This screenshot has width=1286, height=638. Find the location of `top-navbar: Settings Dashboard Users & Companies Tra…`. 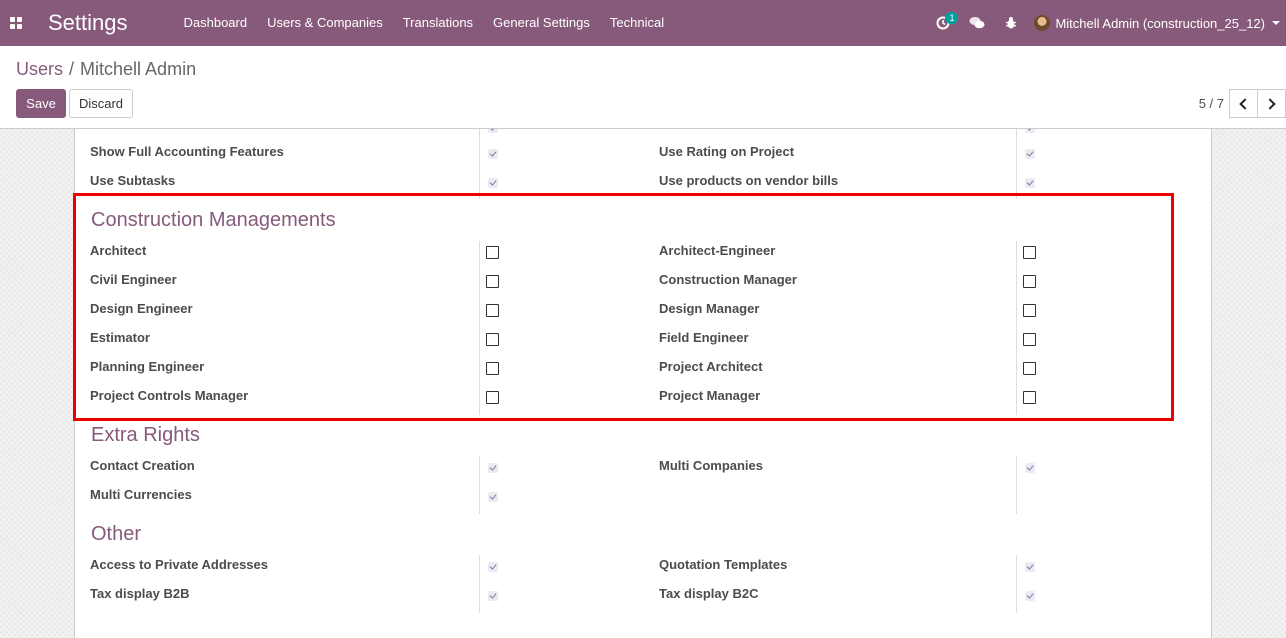

top-navbar: Settings Dashboard Users & Companies Tra… is located at coordinates (643, 23).